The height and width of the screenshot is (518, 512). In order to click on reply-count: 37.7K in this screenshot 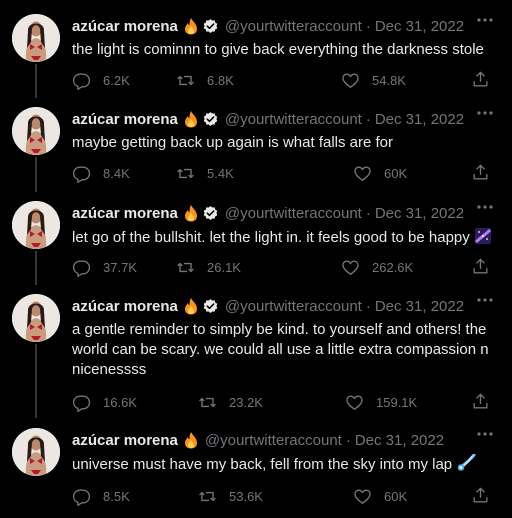, I will do `click(120, 267)`.